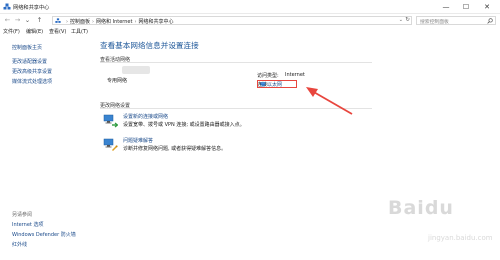  I want to click on up-button: ↑, so click(39, 20).